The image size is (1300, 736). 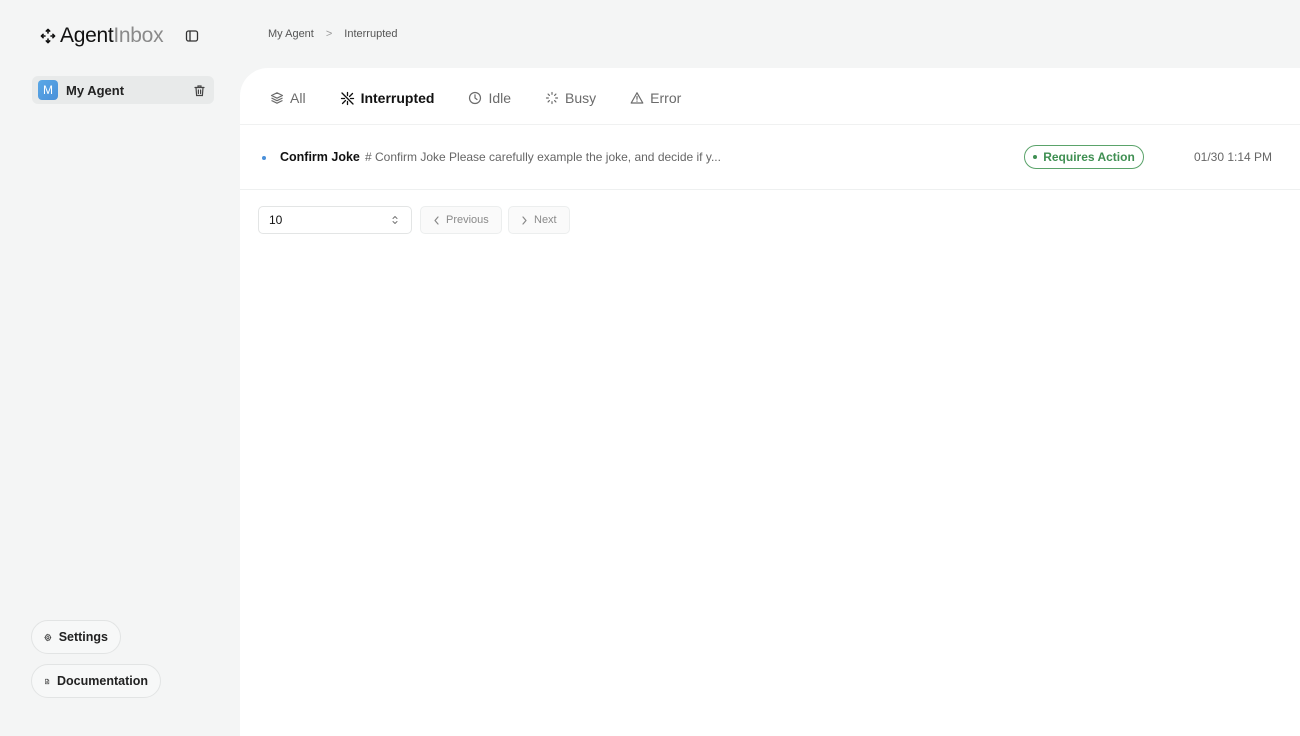 I want to click on thread-timestamp: 01/30 1:14 PM, so click(x=1233, y=157).